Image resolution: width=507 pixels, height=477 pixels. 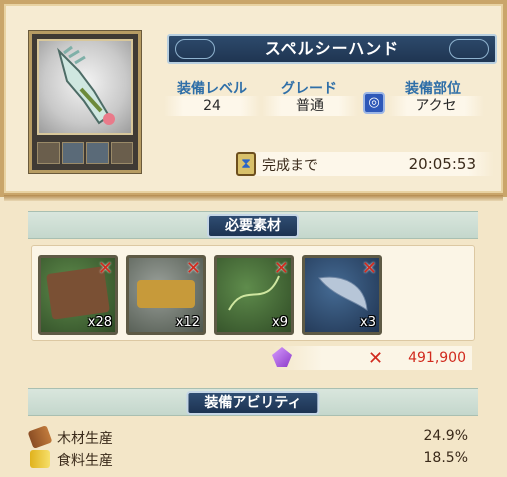 I want to click on timer-value: 20:05:53, so click(x=442, y=164).